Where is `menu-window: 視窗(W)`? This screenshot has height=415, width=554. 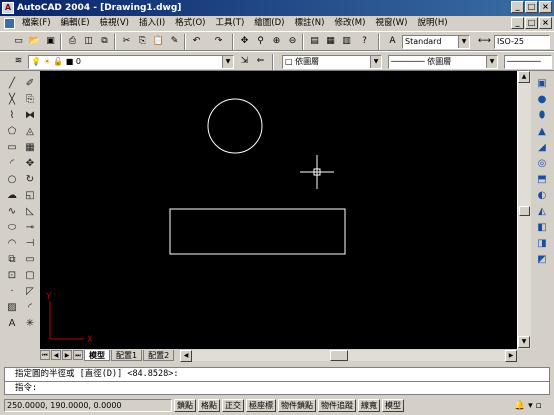 menu-window: 視窗(W) is located at coordinates (391, 23).